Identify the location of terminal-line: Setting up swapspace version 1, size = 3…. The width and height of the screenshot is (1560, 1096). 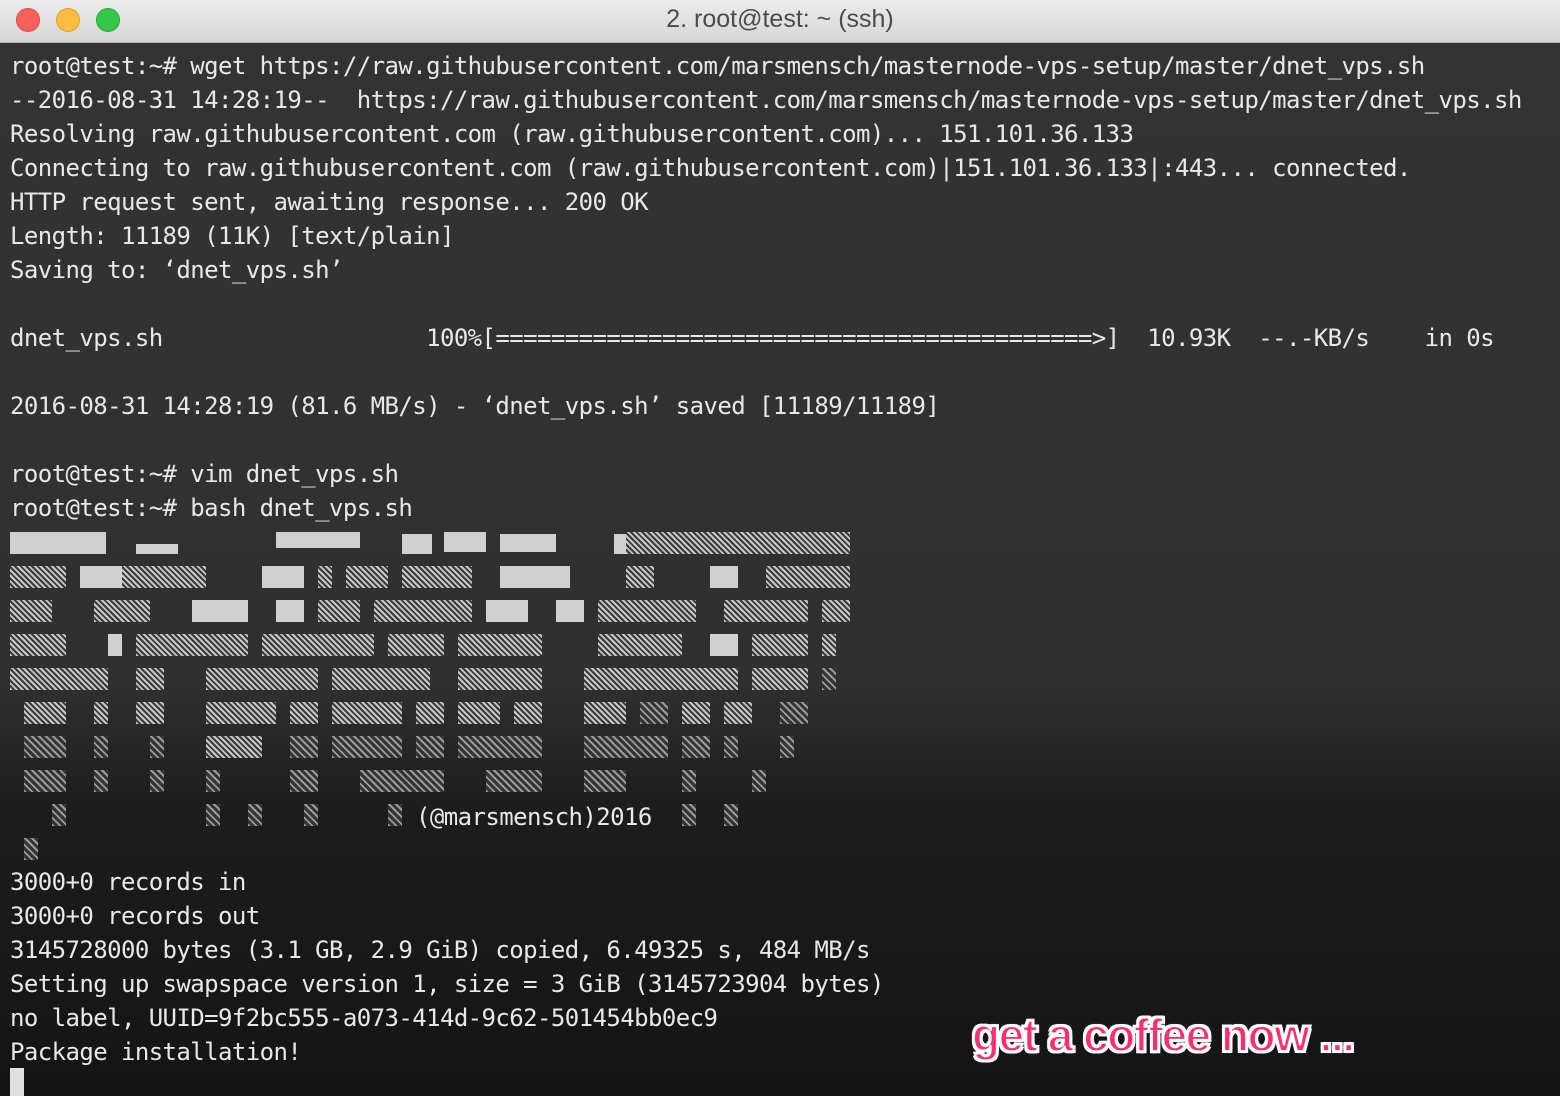
(447, 984).